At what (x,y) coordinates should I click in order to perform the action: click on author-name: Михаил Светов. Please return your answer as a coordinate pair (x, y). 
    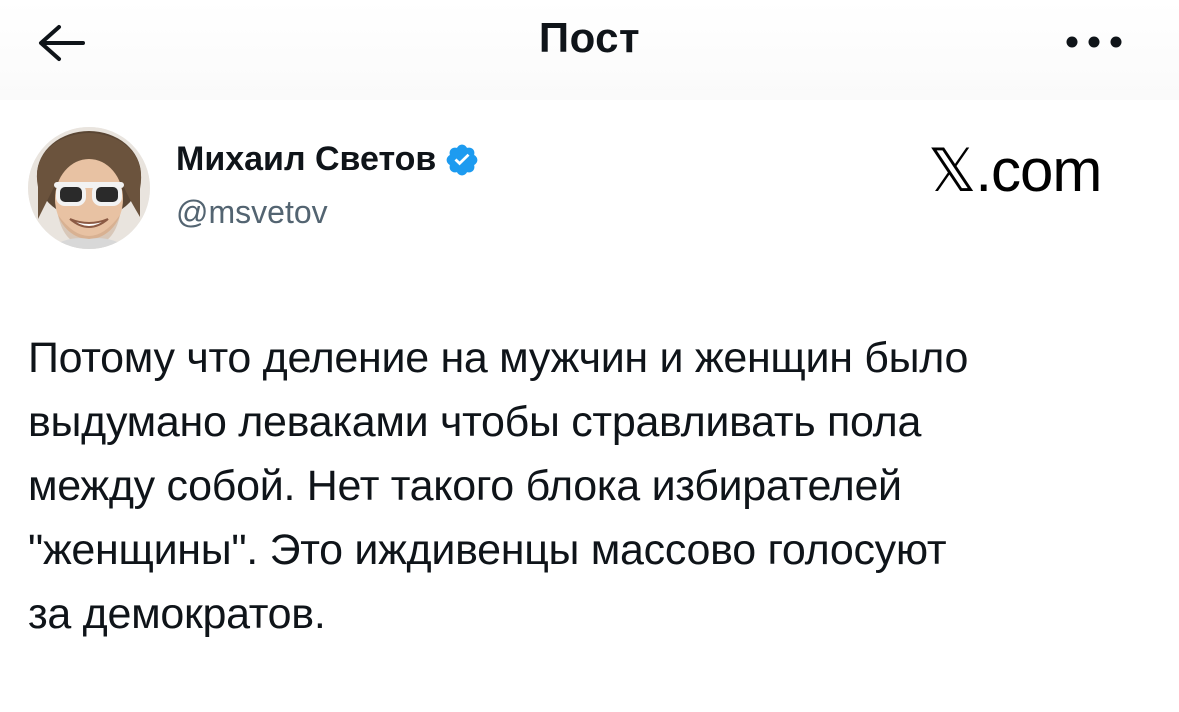
    Looking at the image, I should click on (328, 159).